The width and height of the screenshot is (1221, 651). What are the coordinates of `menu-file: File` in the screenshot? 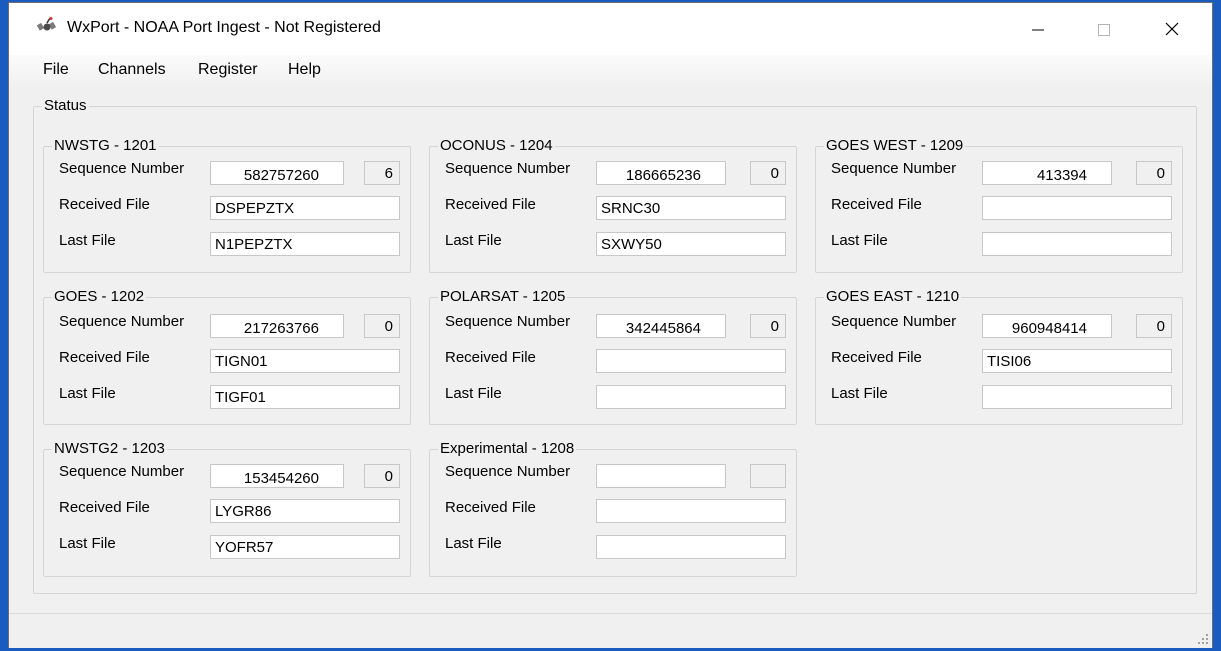 It's located at (56, 70).